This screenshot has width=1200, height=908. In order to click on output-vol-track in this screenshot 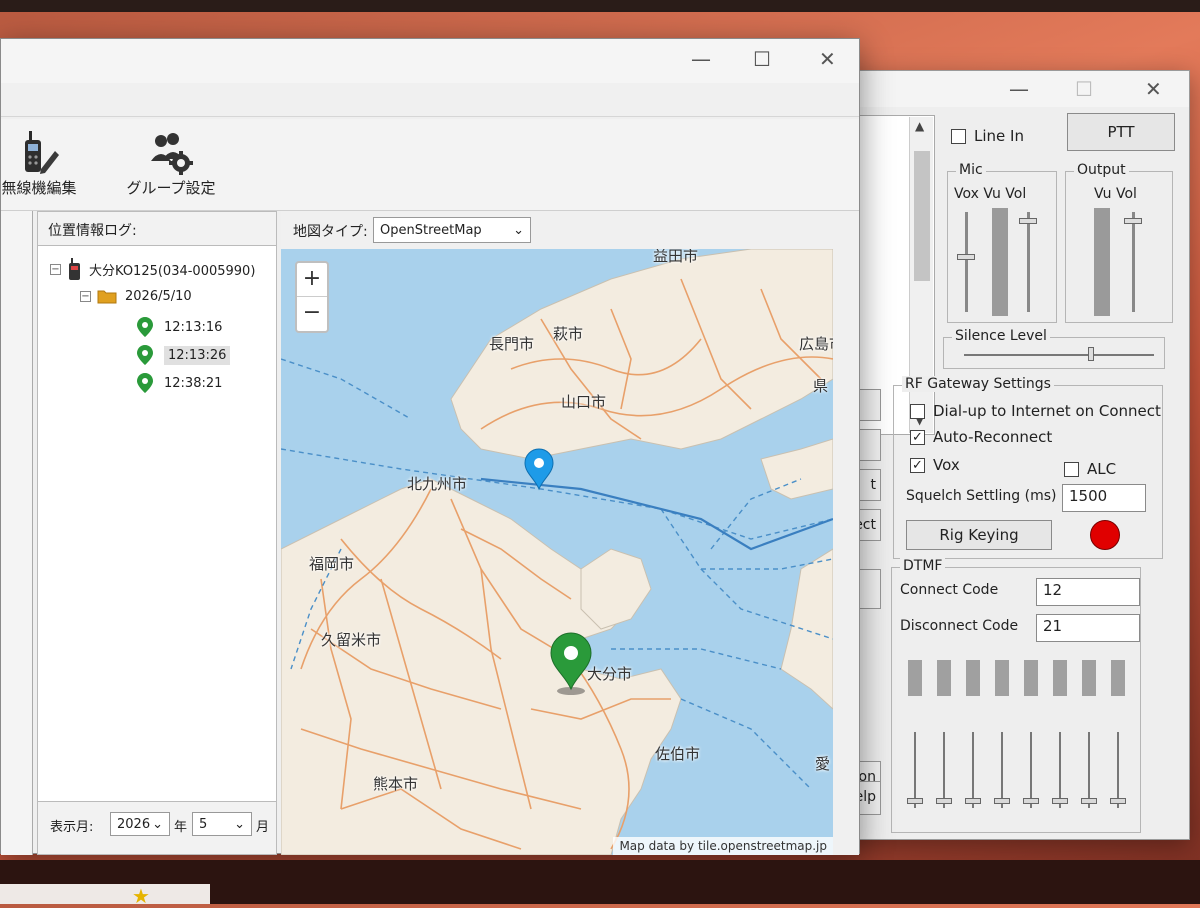, I will do `click(1133, 262)`.